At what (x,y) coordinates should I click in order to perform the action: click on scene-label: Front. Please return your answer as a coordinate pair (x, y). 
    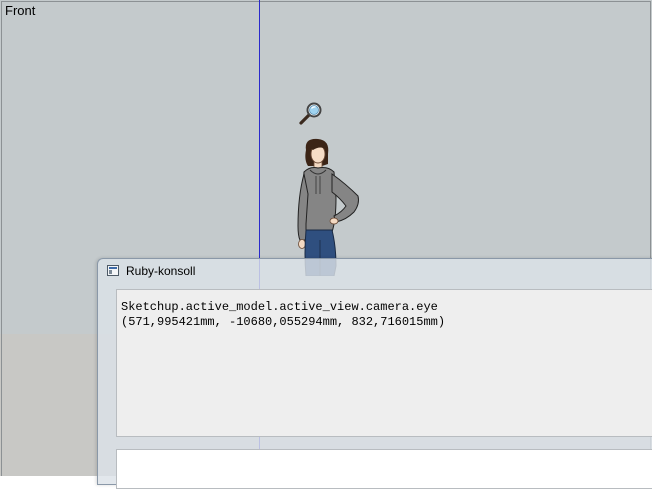
    Looking at the image, I should click on (20, 10).